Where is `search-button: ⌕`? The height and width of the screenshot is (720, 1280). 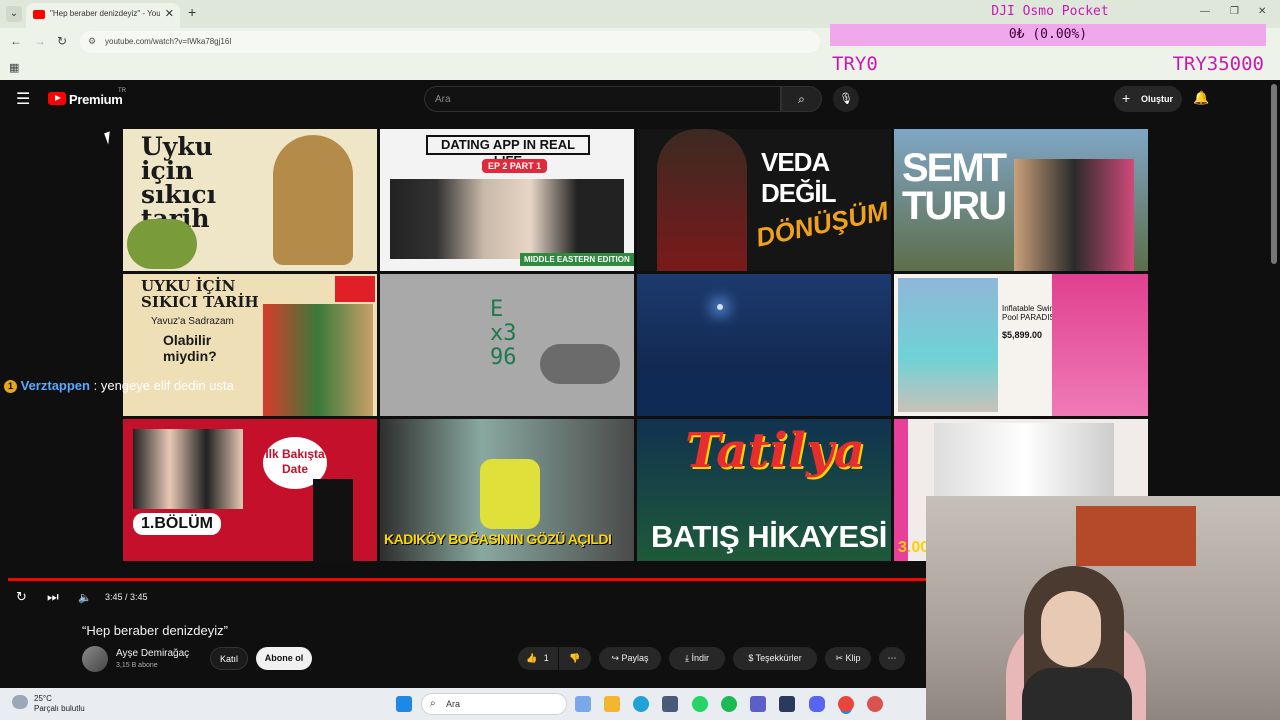
search-button: ⌕ is located at coordinates (801, 99).